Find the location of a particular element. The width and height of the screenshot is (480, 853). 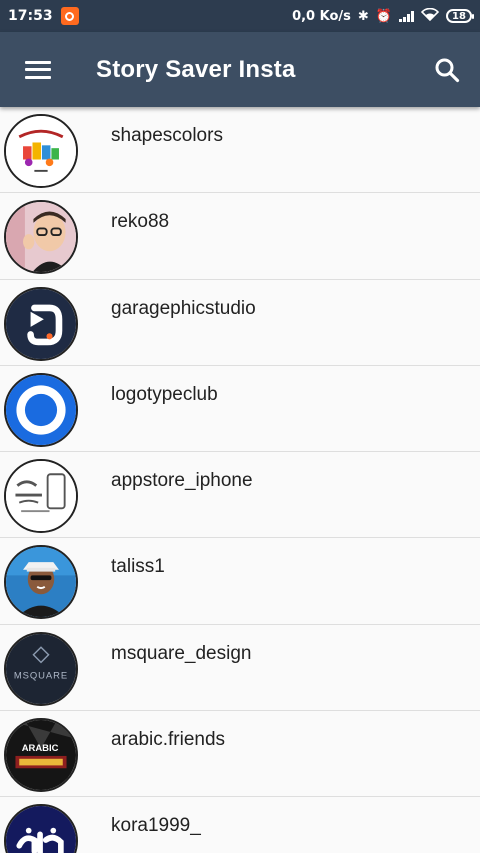

status-bar: 17:53 0,0 Ko/s ✱ ⏰ 18 is located at coordinates (240, 16).